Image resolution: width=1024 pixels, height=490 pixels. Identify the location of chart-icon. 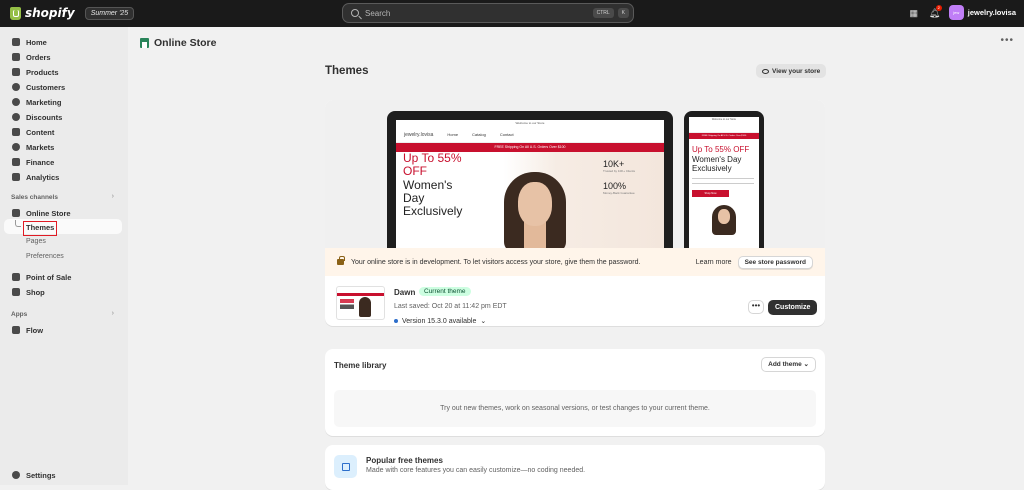
(16, 177).